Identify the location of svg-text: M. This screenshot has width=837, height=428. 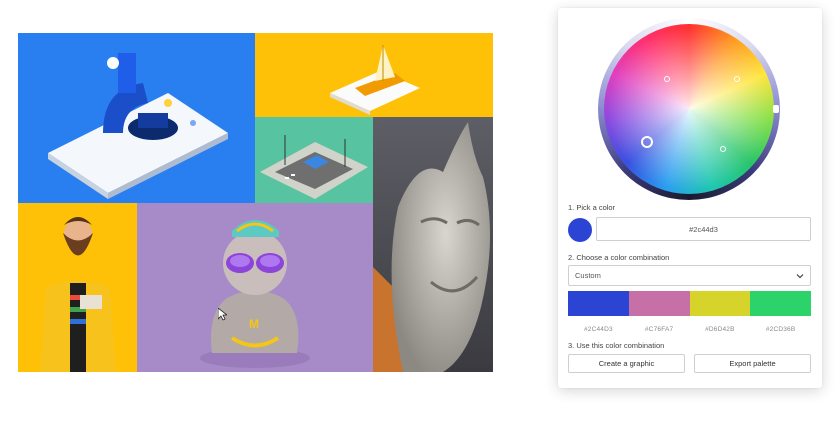
(254, 324).